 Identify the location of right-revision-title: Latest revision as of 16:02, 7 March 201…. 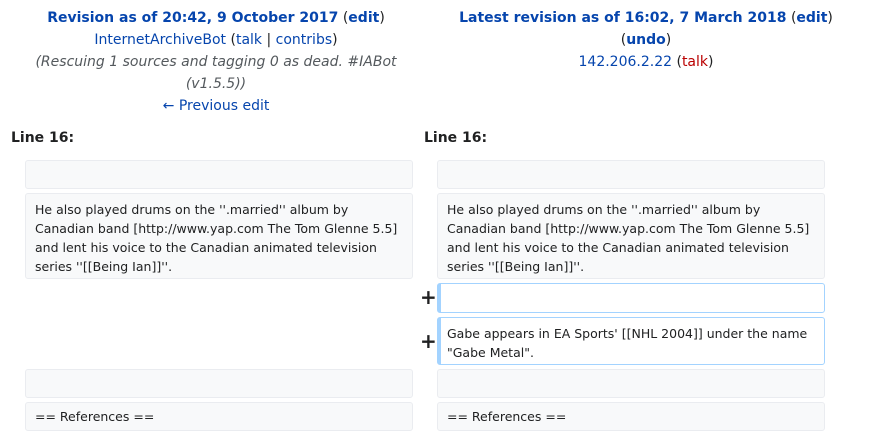
(622, 18).